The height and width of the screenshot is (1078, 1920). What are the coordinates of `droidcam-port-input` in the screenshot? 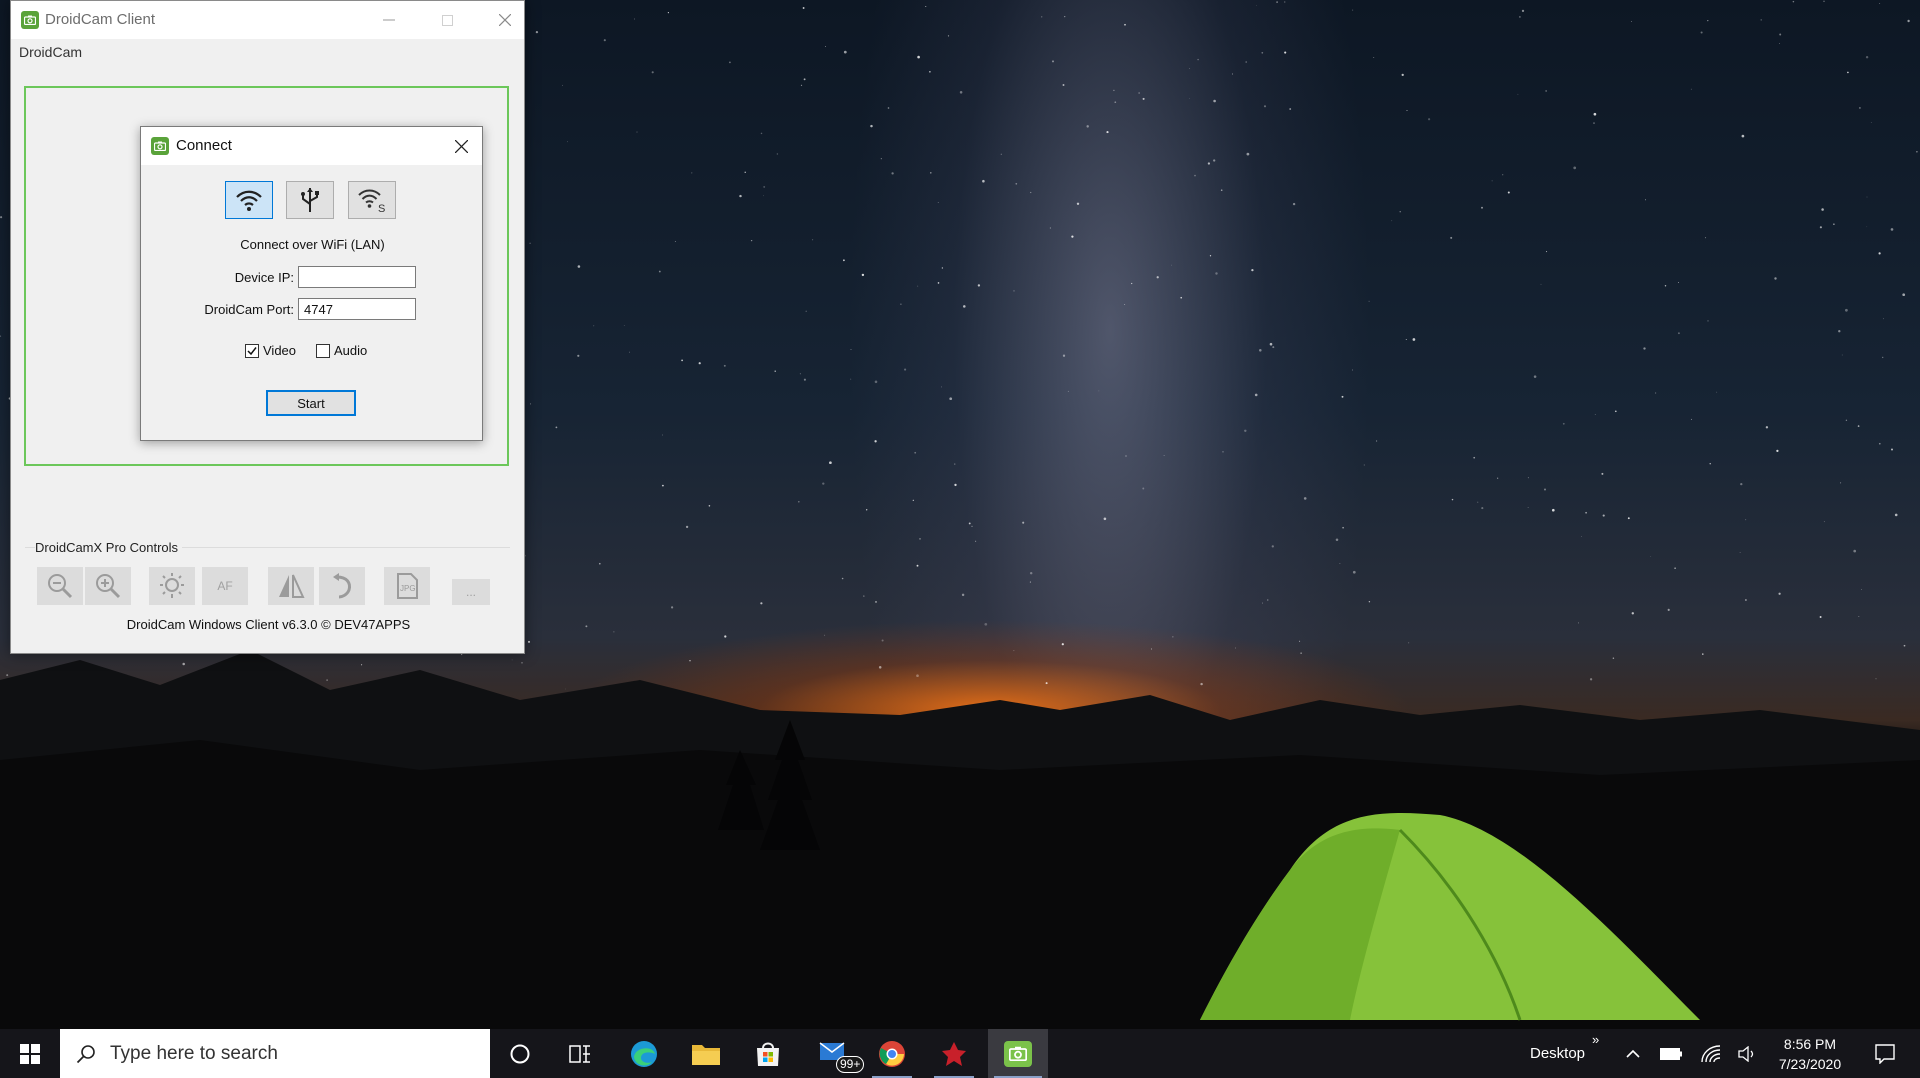 It's located at (357, 309).